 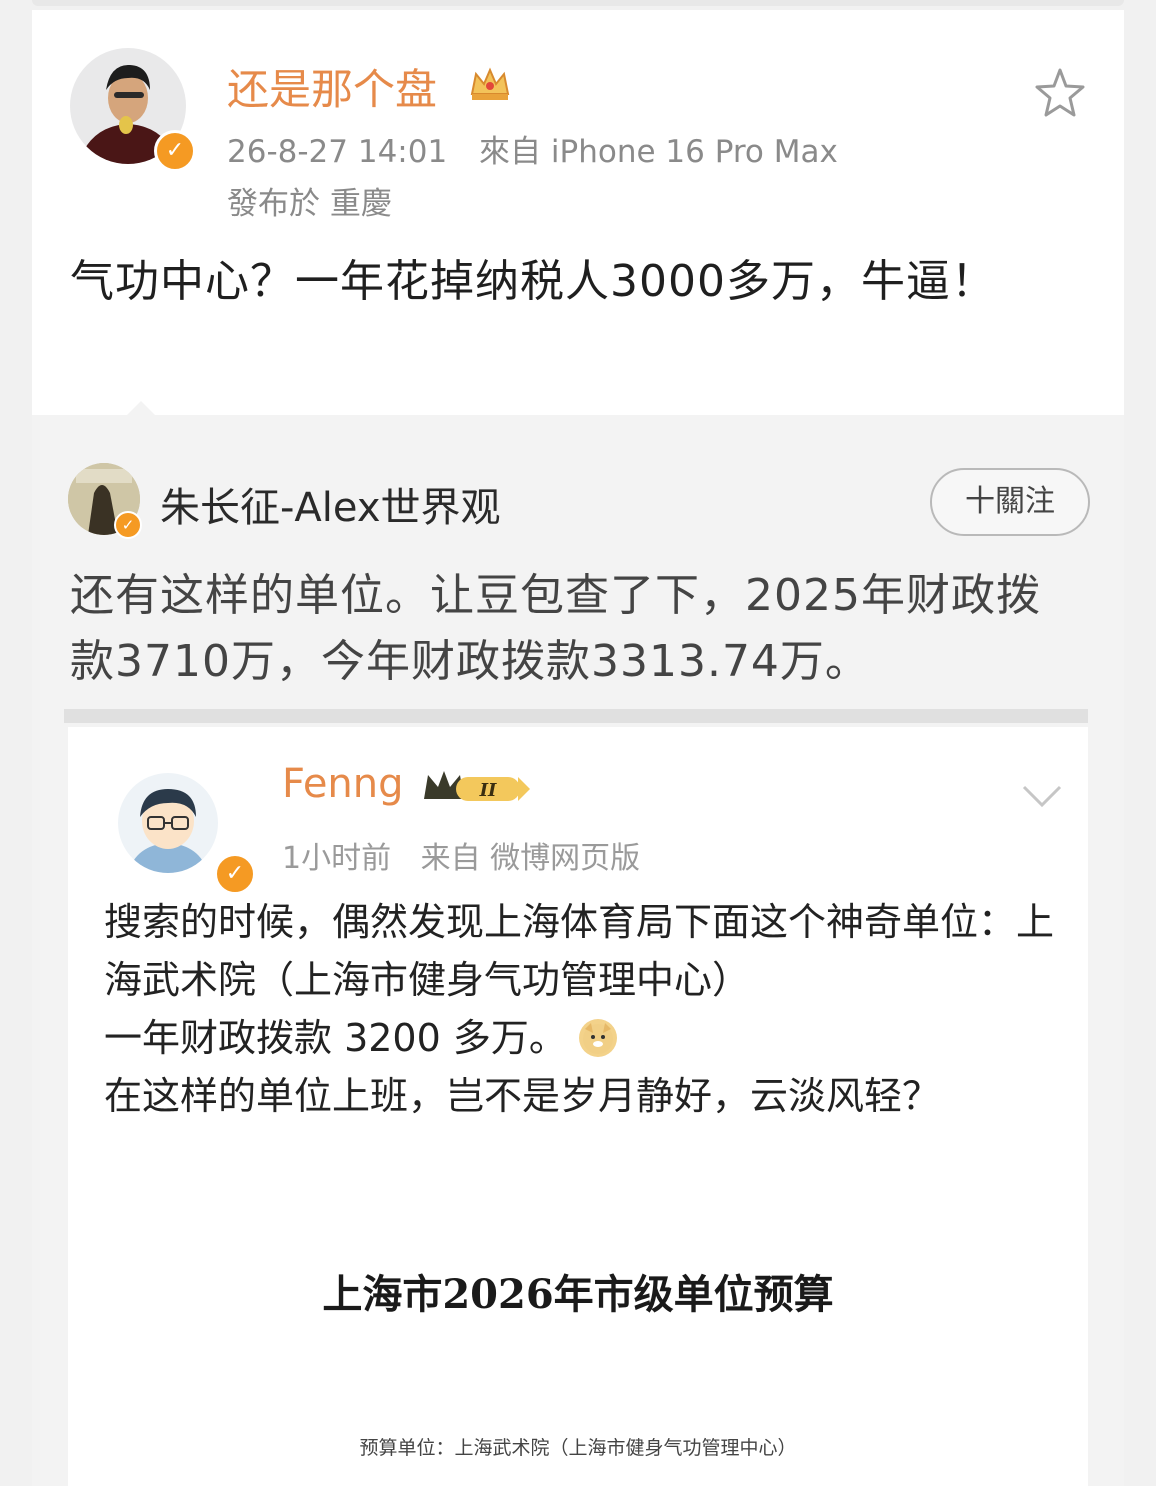 I want to click on repost-caret, so click(x=141, y=408).